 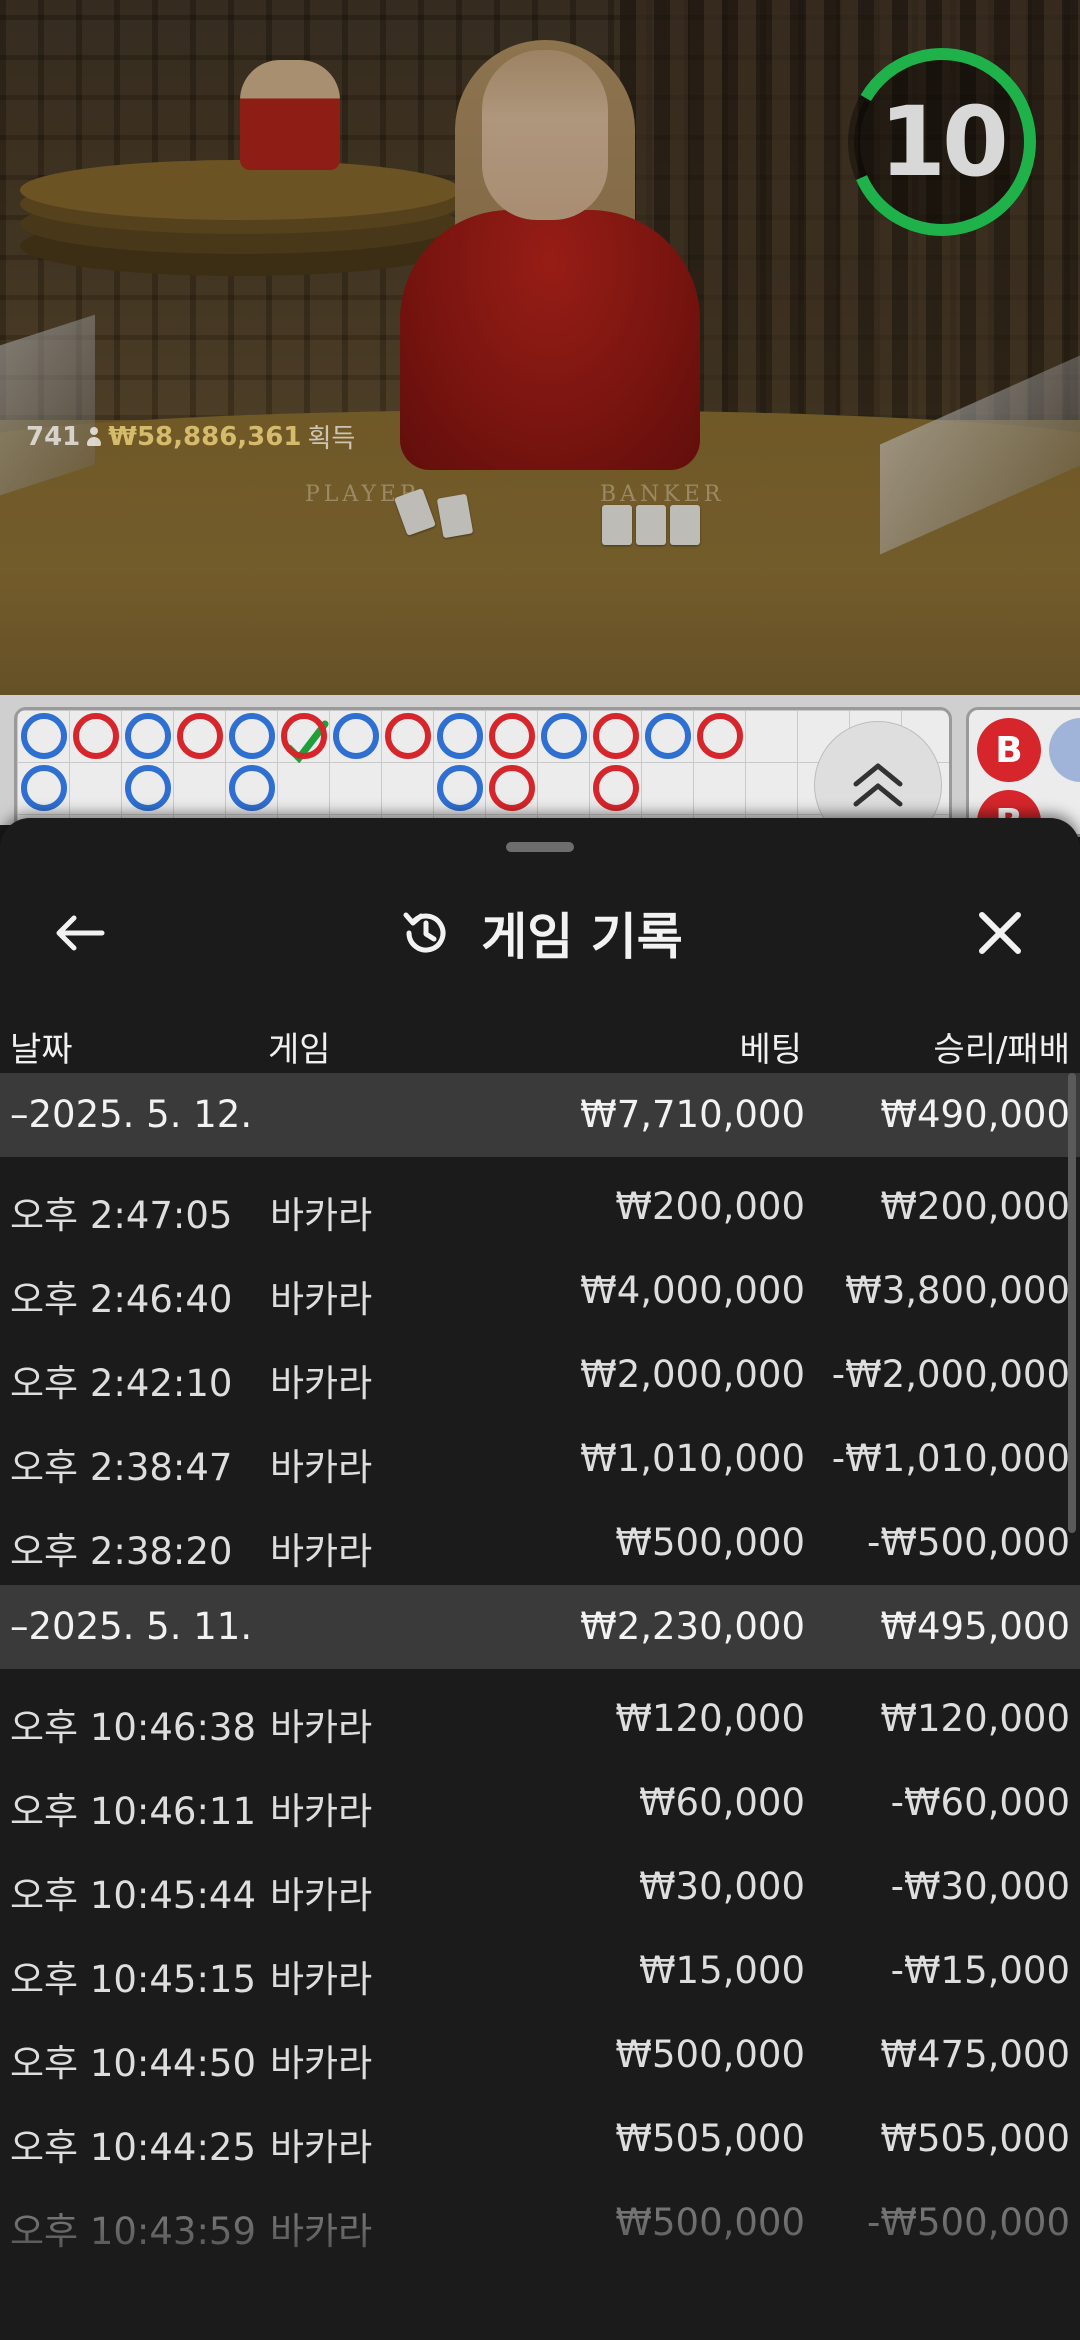 I want to click on row-spacer, so click(x=540, y=1161).